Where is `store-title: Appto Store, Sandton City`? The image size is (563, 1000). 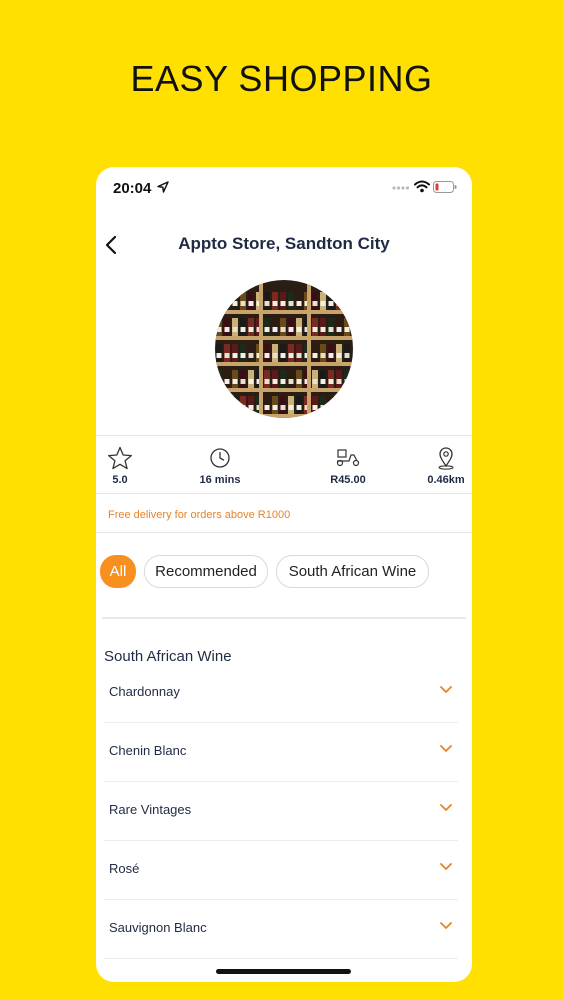
store-title: Appto Store, Sandton City is located at coordinates (284, 243).